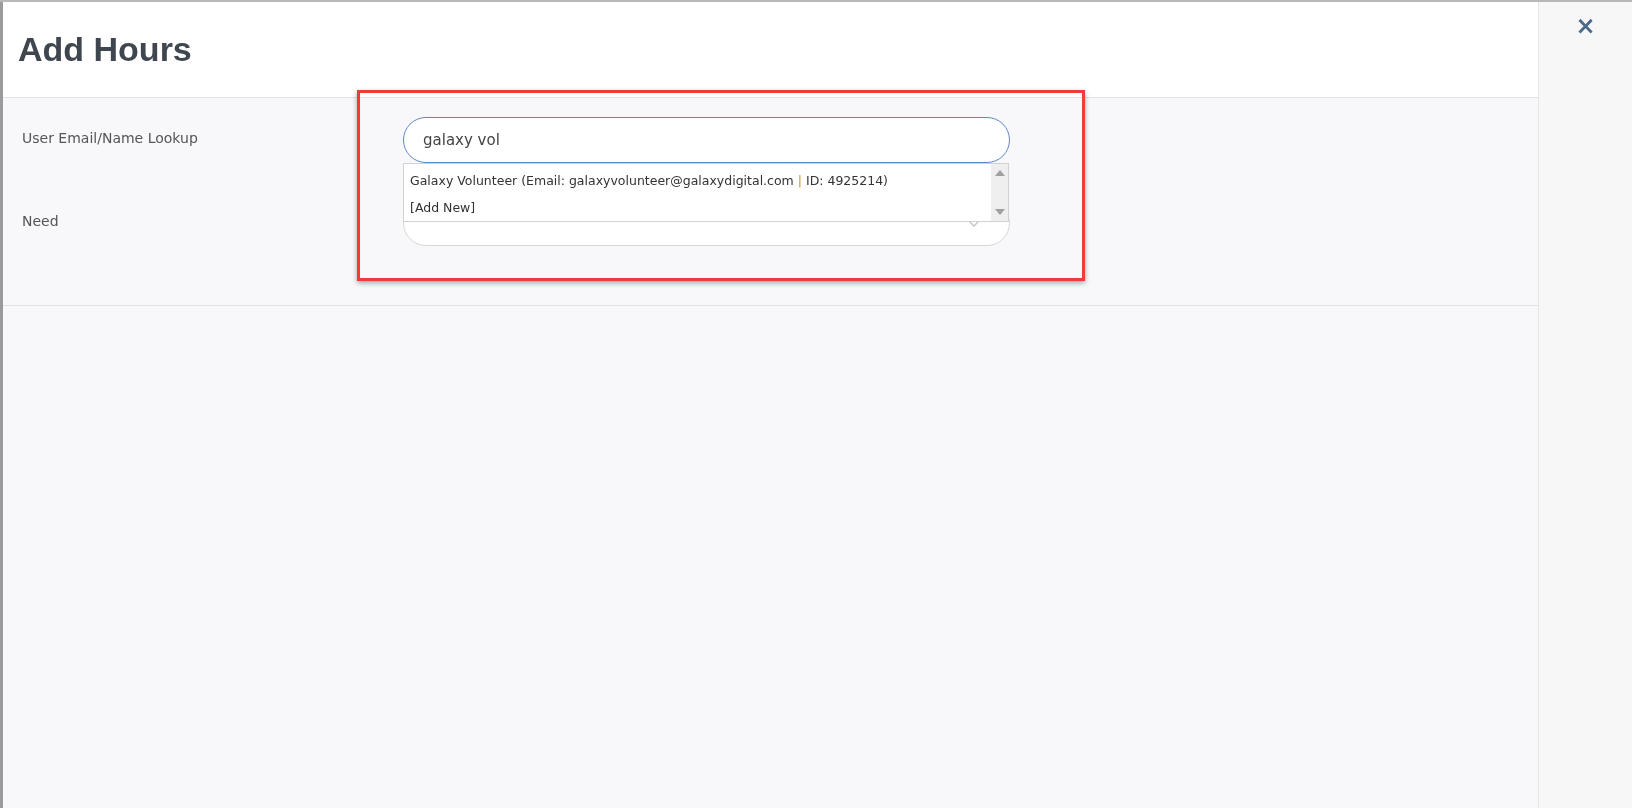  I want to click on suggestion-item: Galaxy Volunteer (Email: galaxyvolunteer@galaxydigital.com | ID: 4925214), so click(697, 180).